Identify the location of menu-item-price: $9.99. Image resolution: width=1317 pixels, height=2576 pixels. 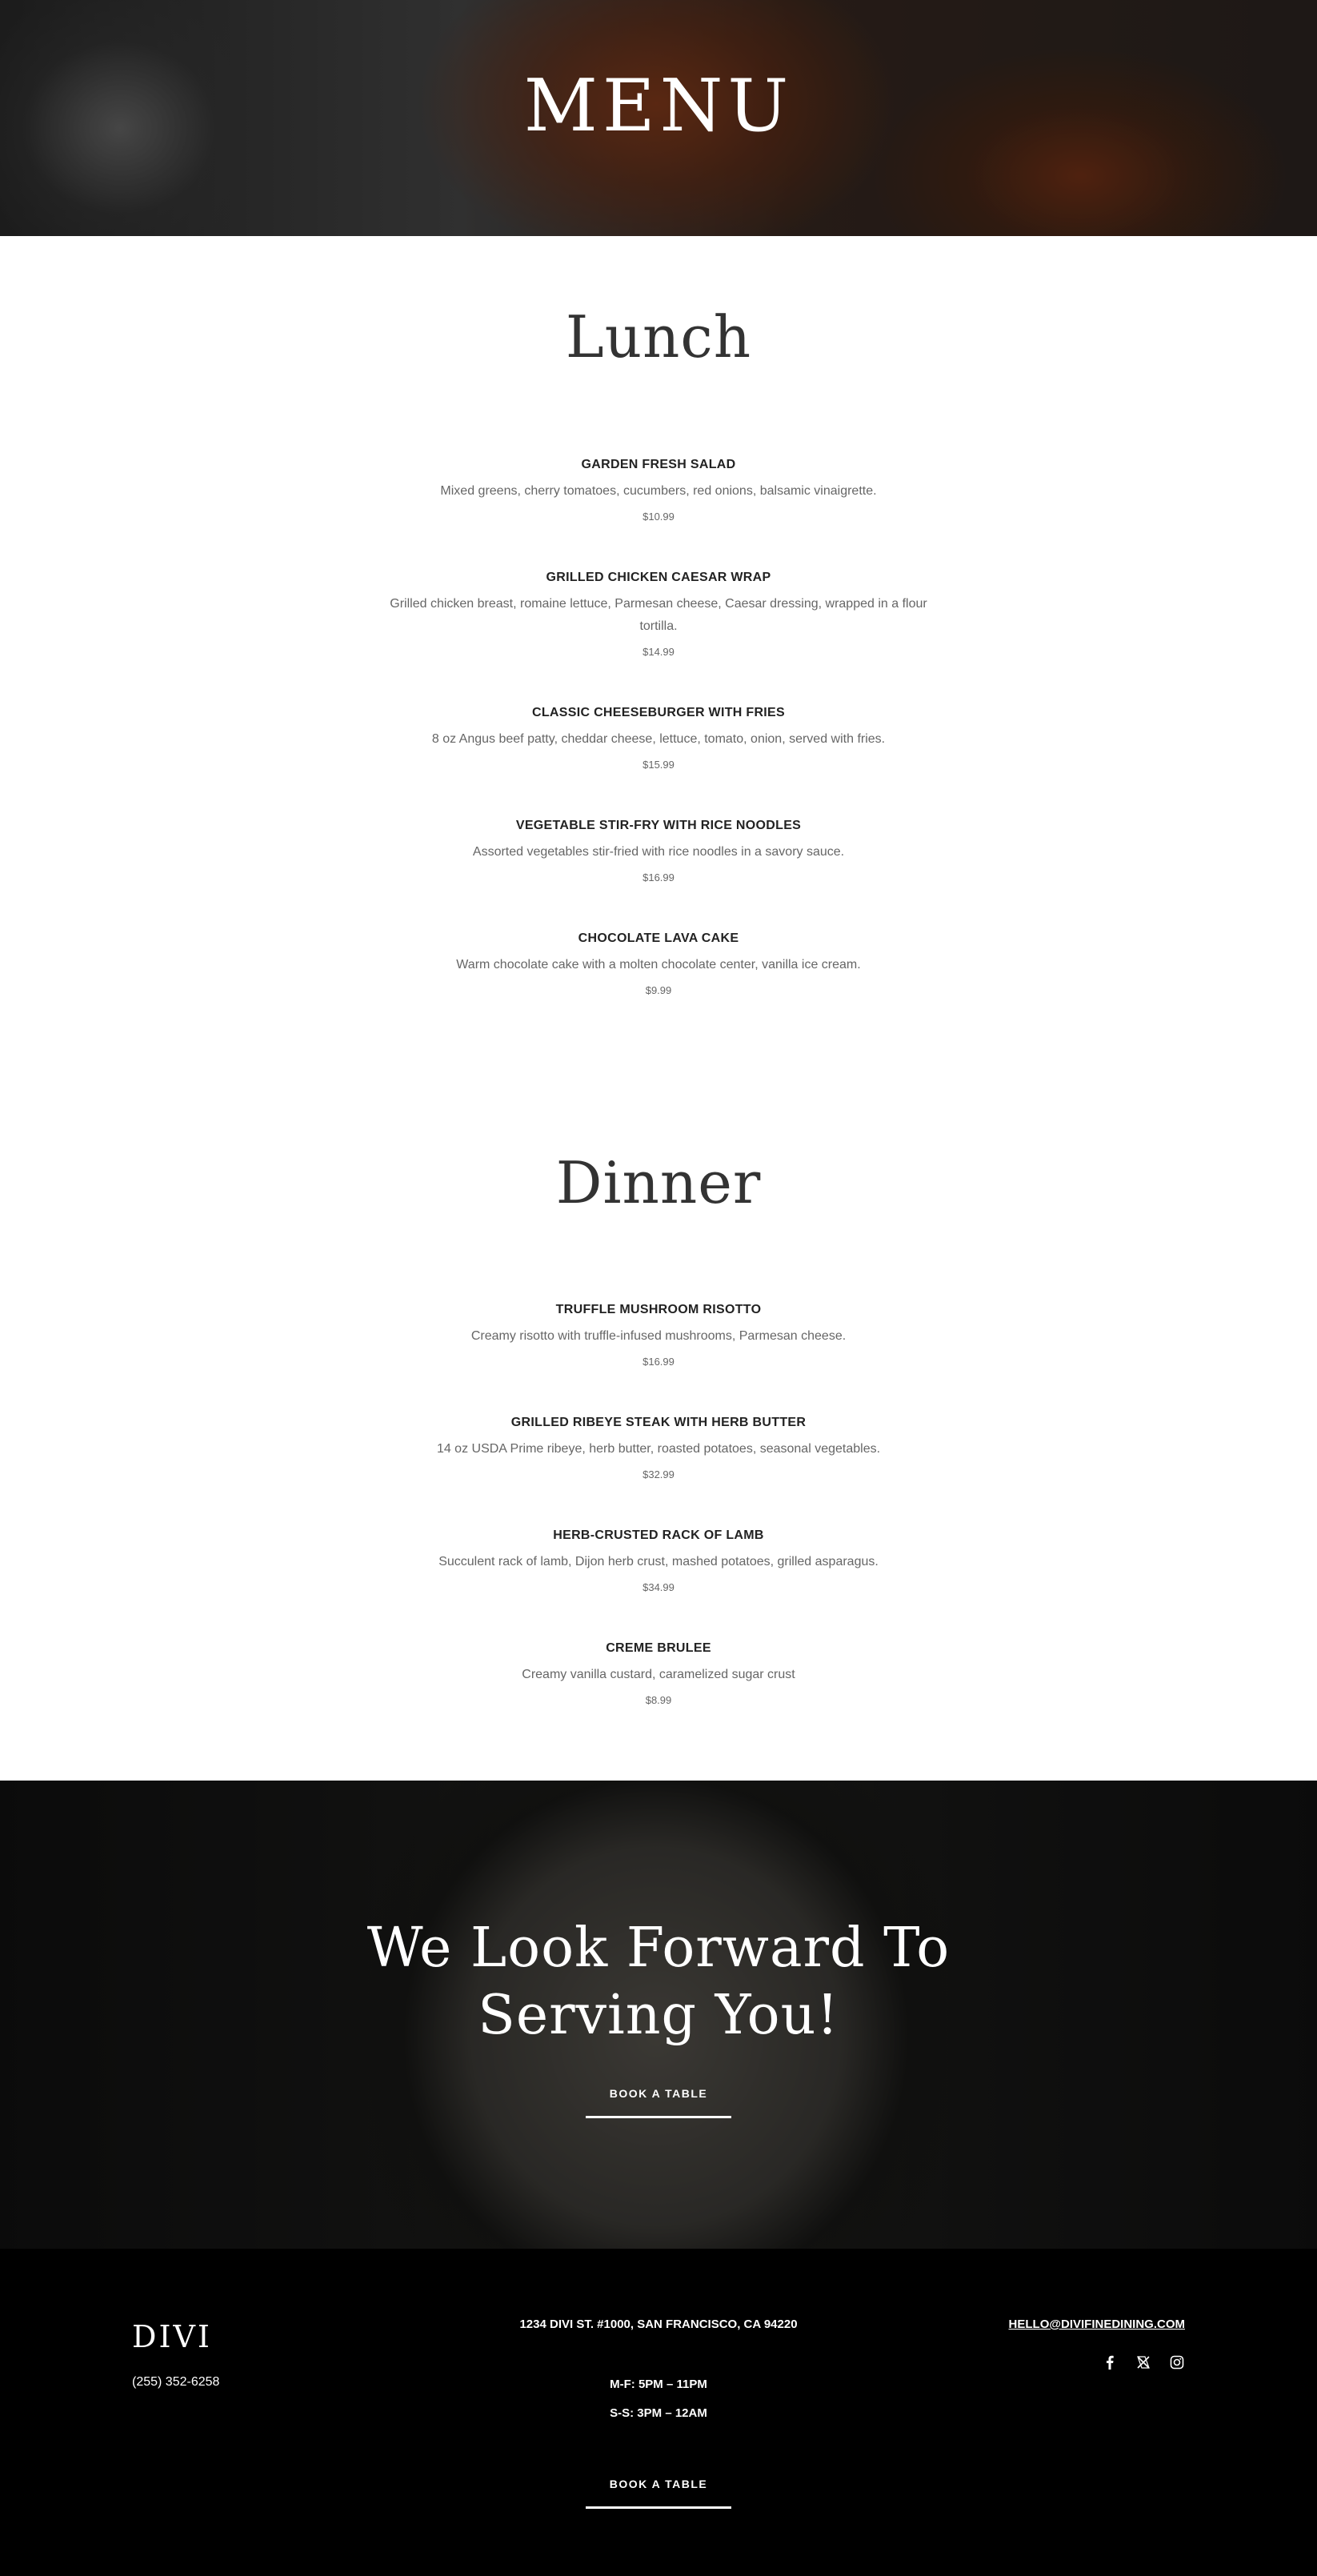
(658, 990).